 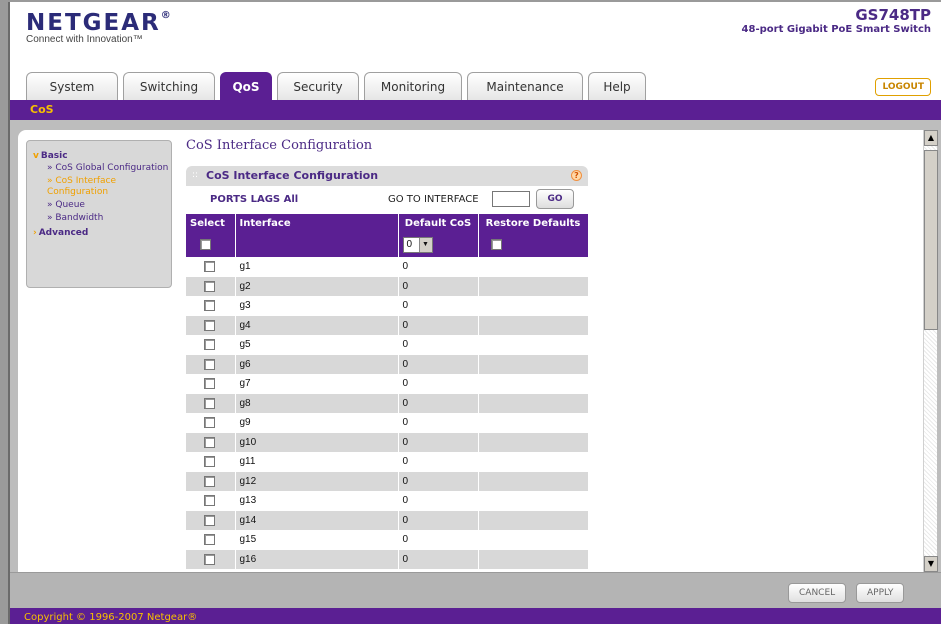 I want to click on goto-interface-label: GO TO INTERFACE, so click(x=433, y=199).